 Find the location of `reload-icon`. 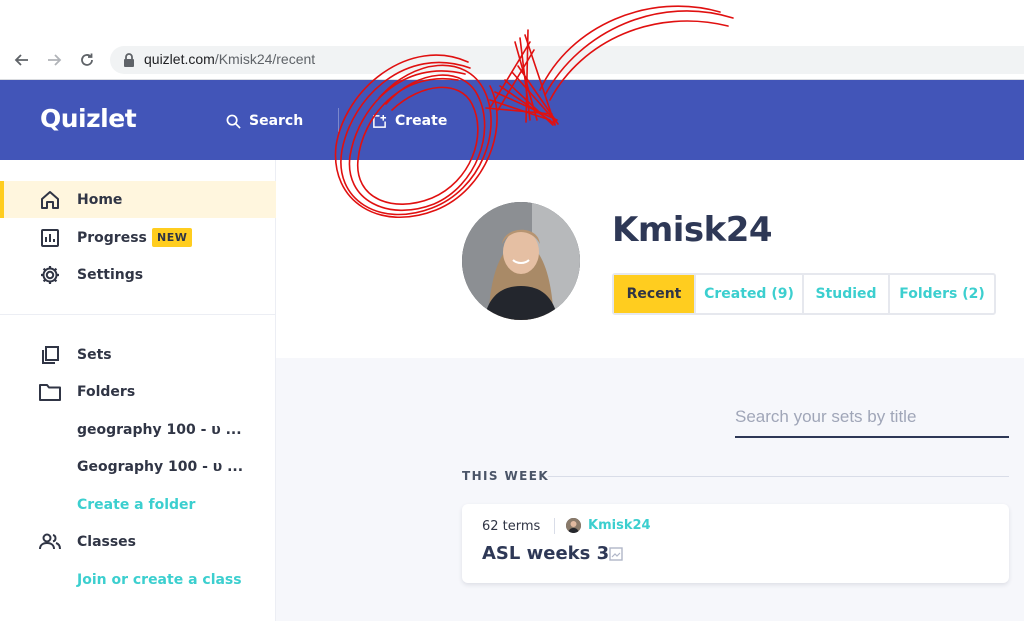

reload-icon is located at coordinates (87, 59).